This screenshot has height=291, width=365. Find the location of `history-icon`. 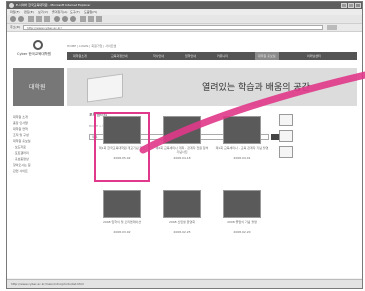

history-icon is located at coordinates (73, 19).